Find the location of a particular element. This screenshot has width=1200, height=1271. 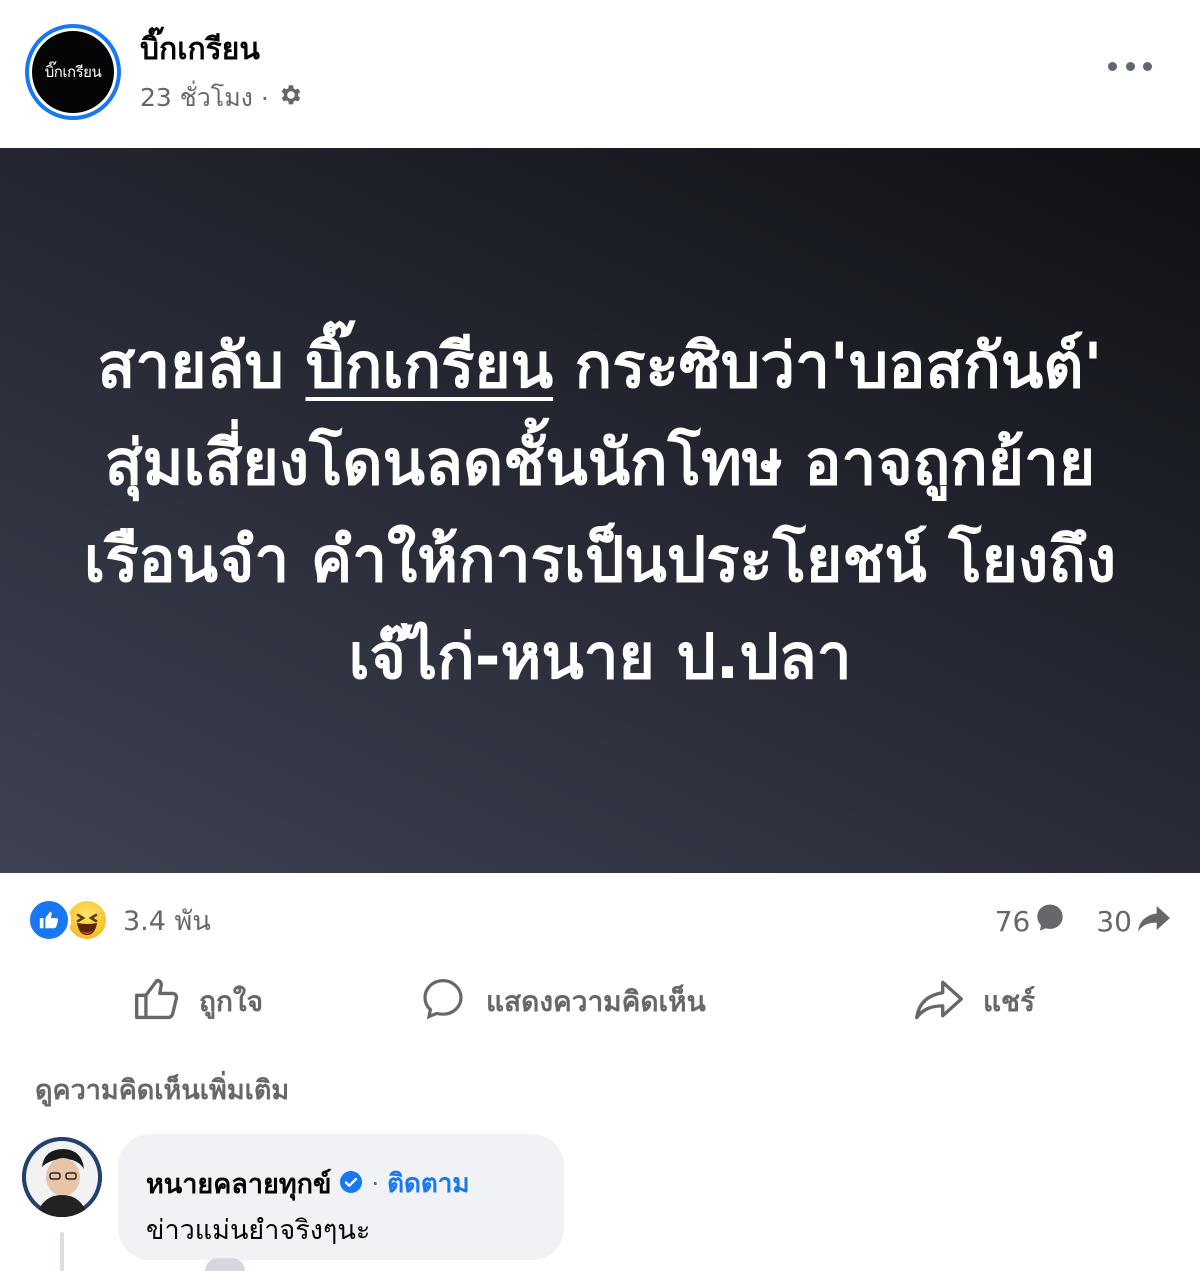

page-avatar-inner: บิ๊กเกรียน is located at coordinates (73, 72).